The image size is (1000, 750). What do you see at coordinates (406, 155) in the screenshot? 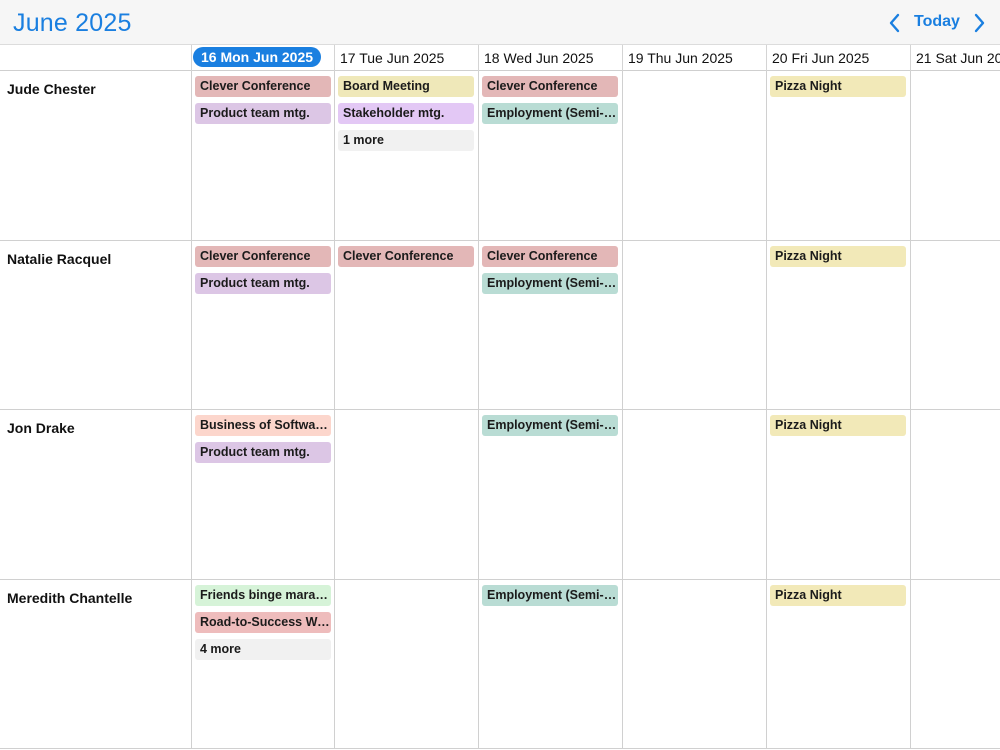
I see `day-cell: Board Meeting Stakeholder mtg. 1 more` at bounding box center [406, 155].